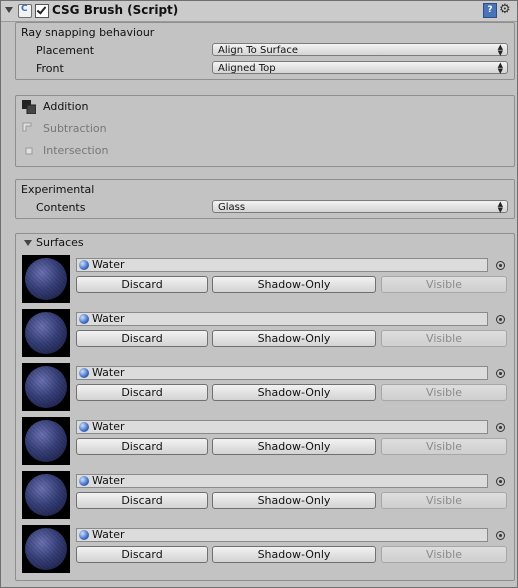  What do you see at coordinates (60, 242) in the screenshot?
I see `surfaces-heading: Surfaces` at bounding box center [60, 242].